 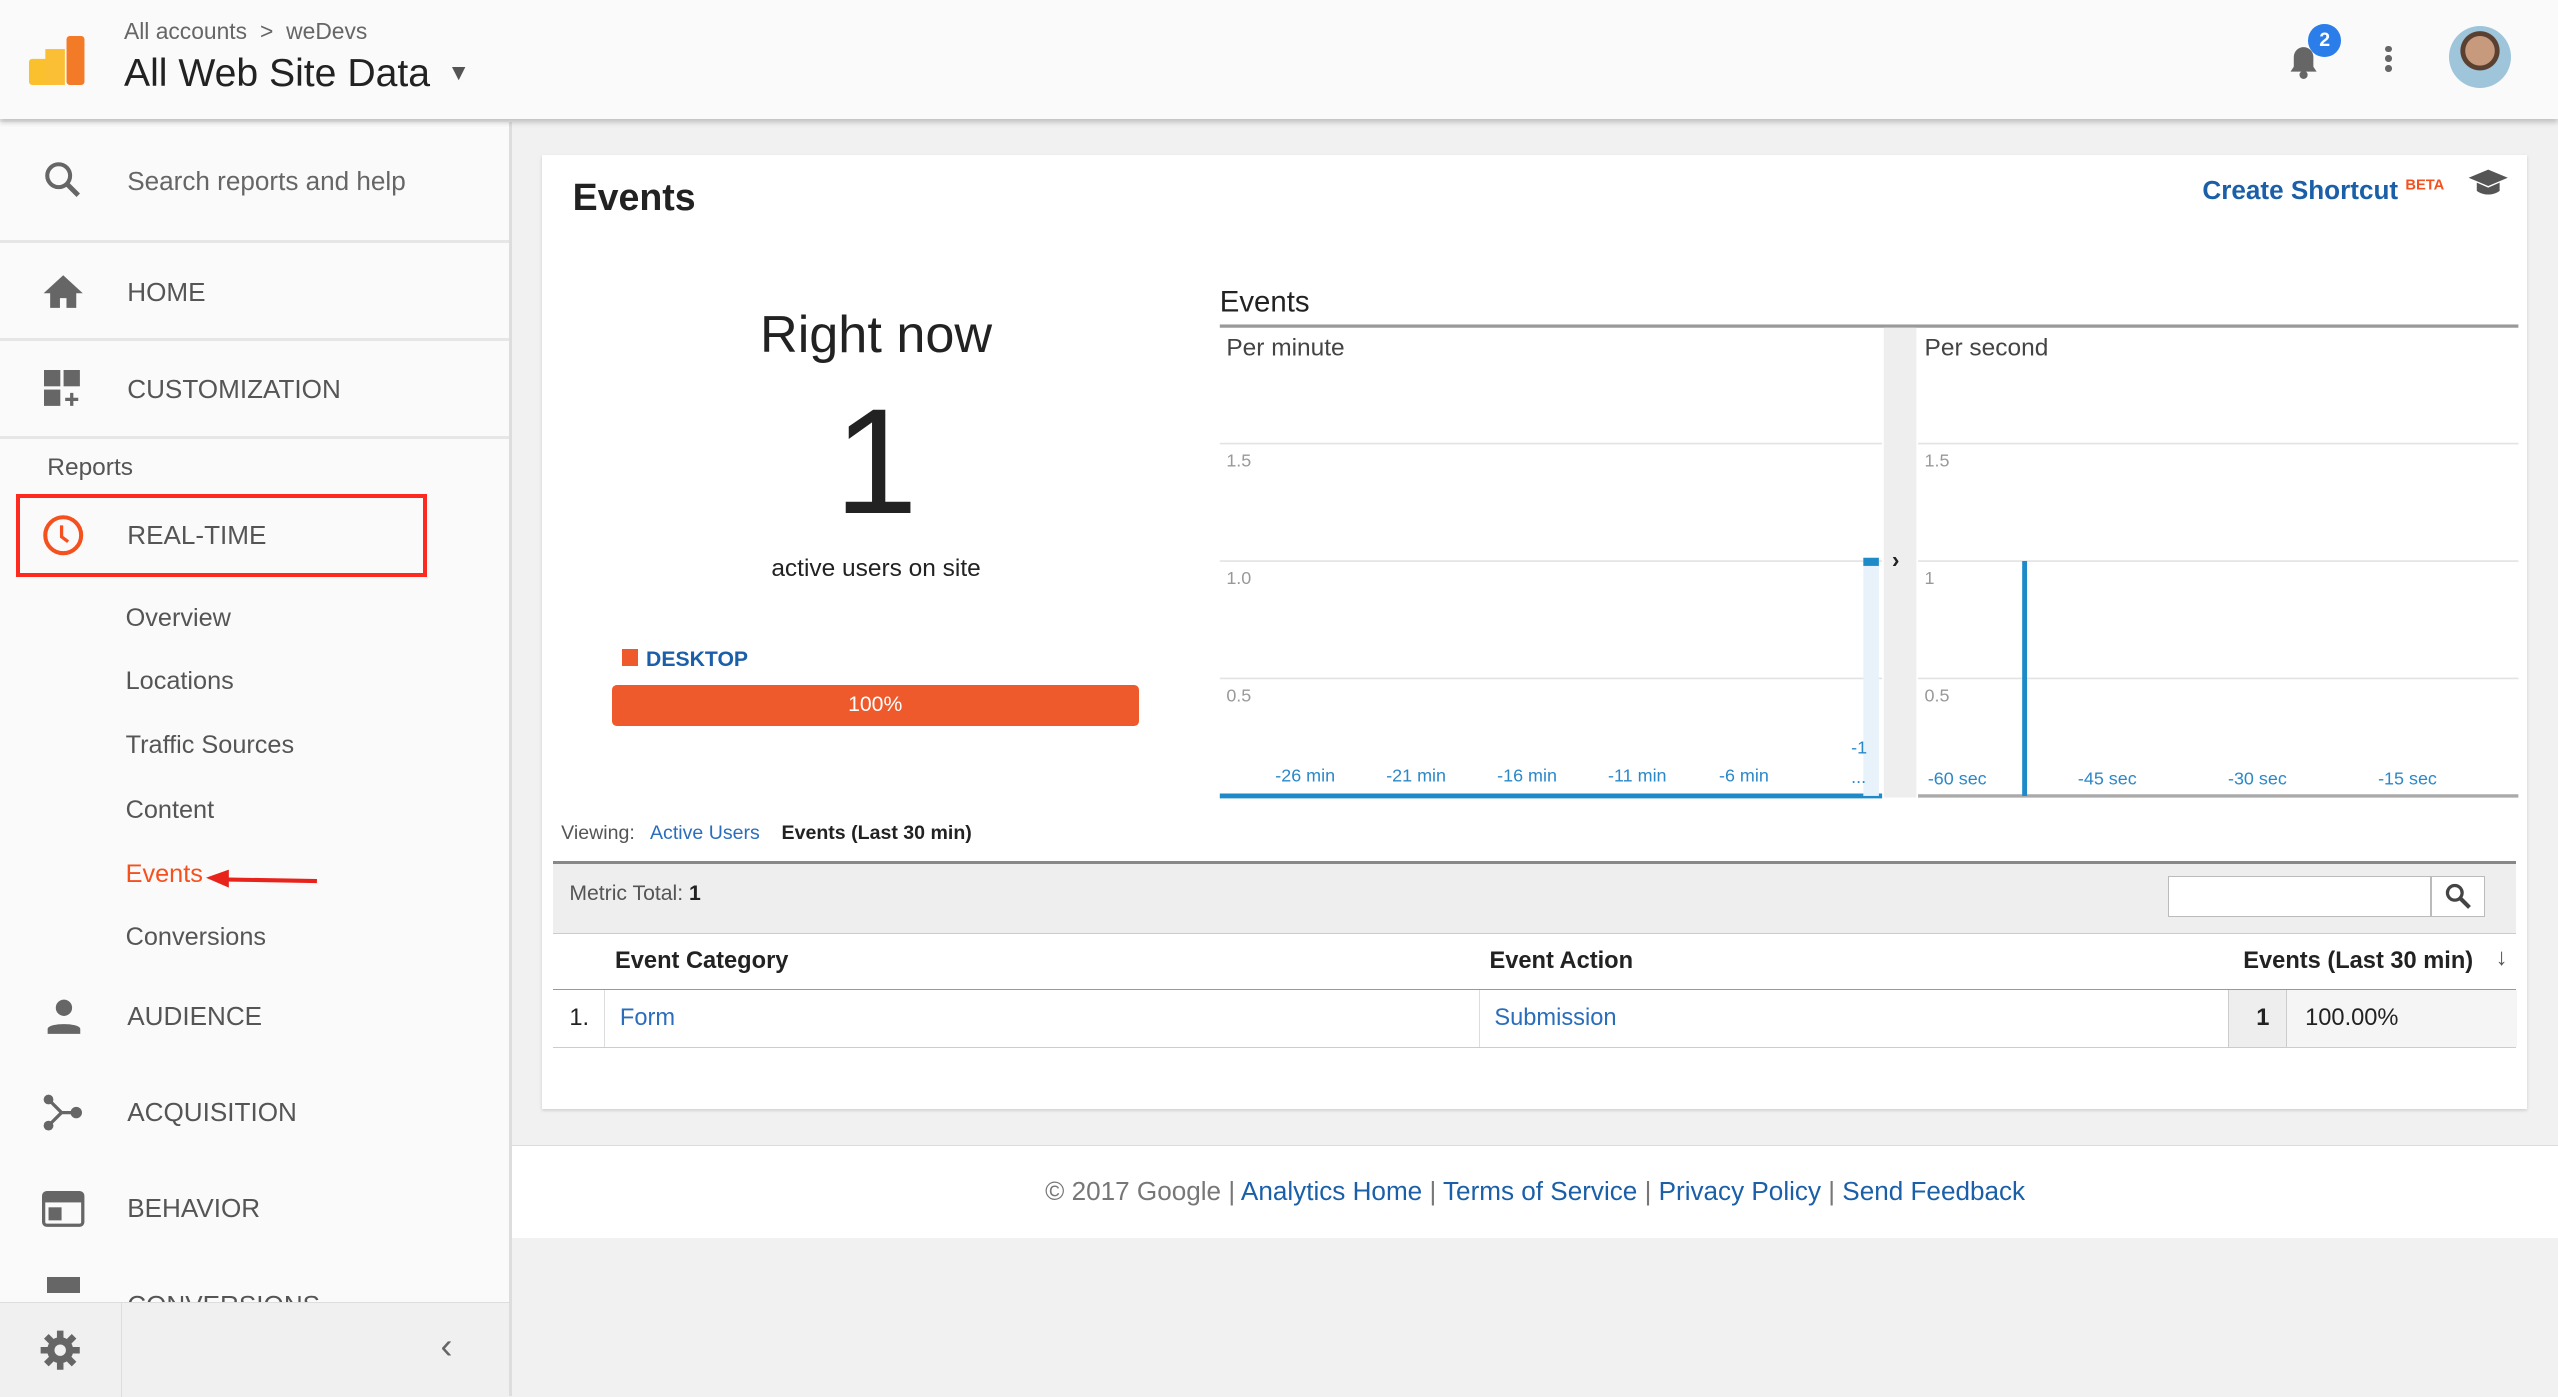 I want to click on gear-icon, so click(x=60, y=1350).